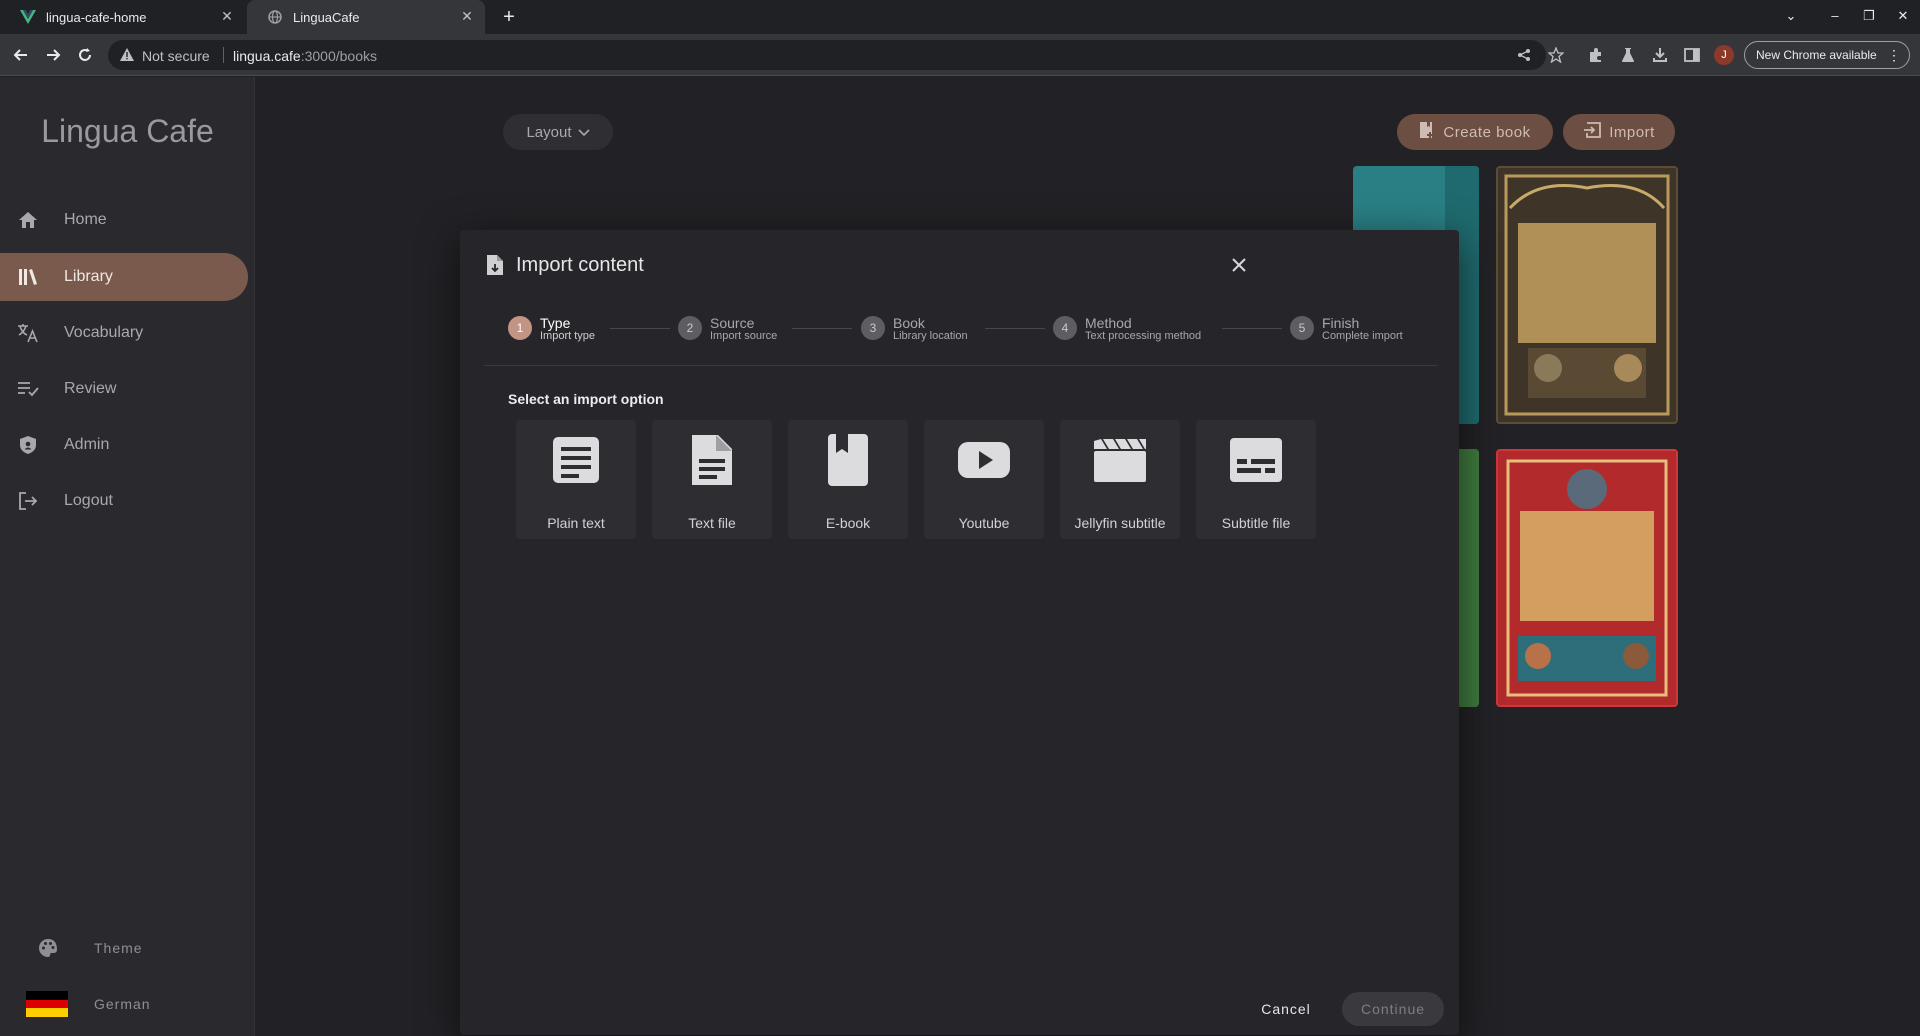 The image size is (1920, 1036). I want to click on app-brand: Lingua Cafe, so click(127, 131).